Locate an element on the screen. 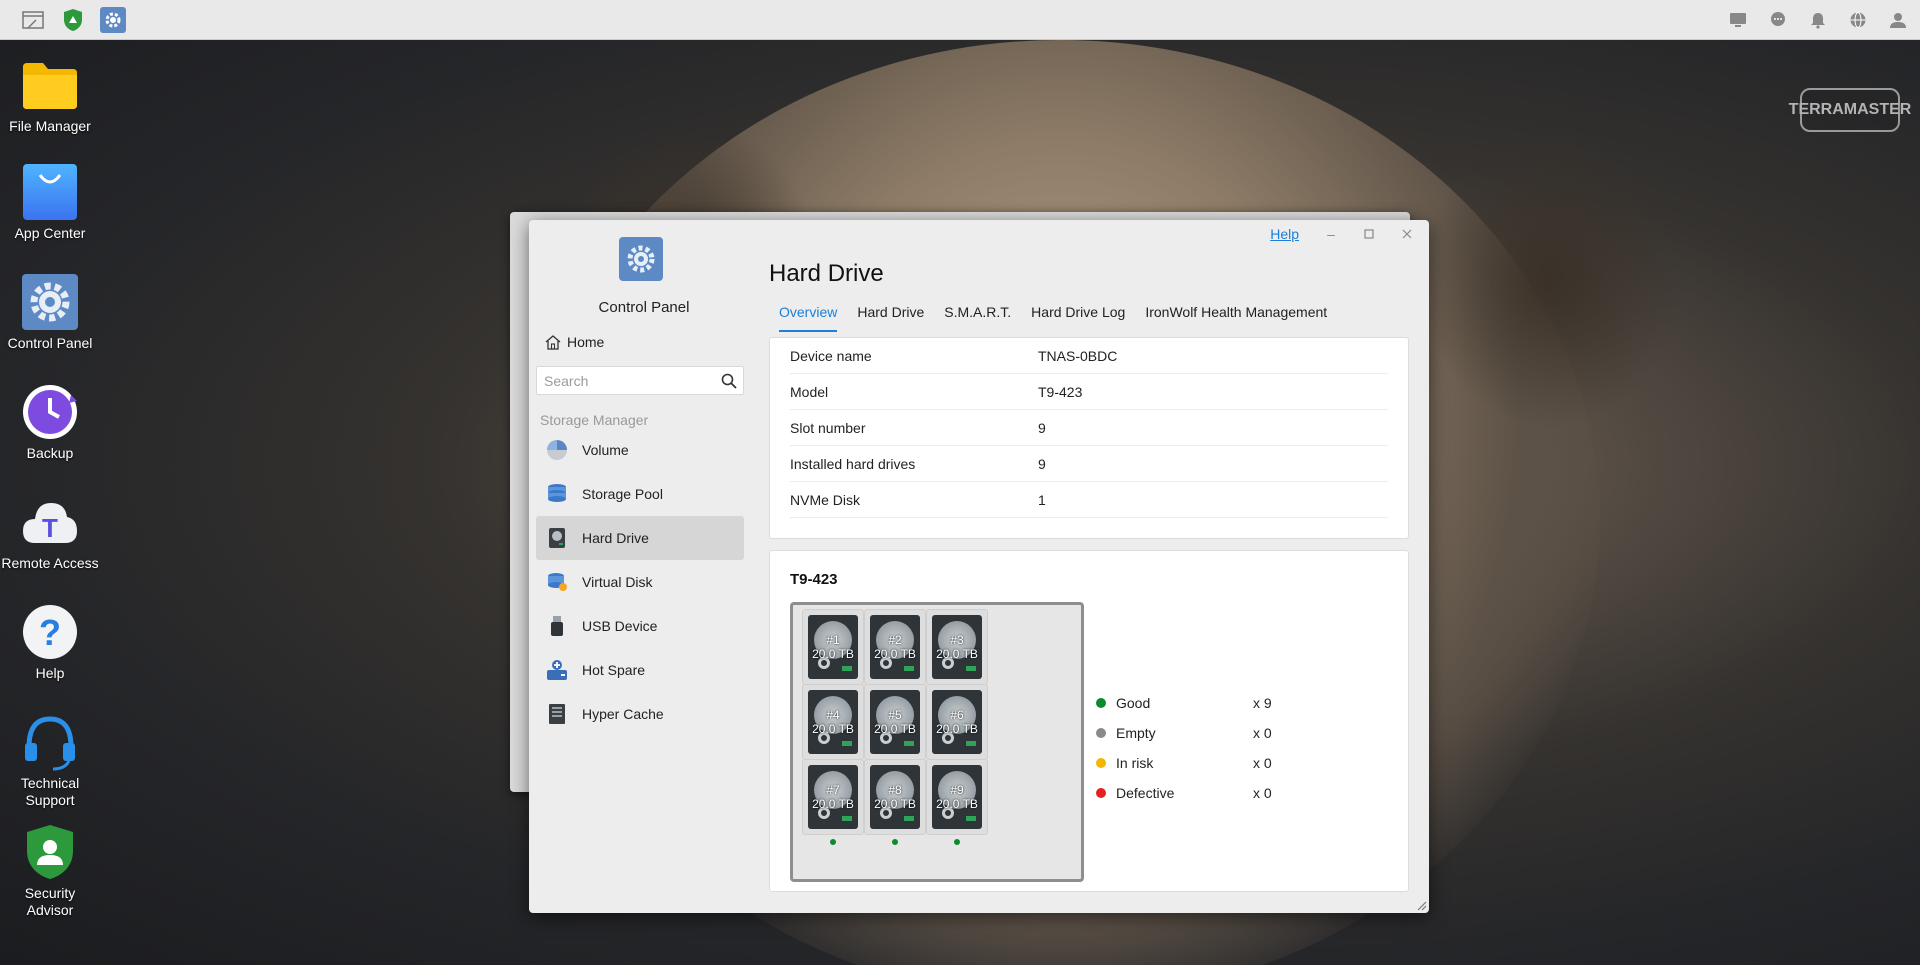  drive-slot: #3 is located at coordinates (957, 640).